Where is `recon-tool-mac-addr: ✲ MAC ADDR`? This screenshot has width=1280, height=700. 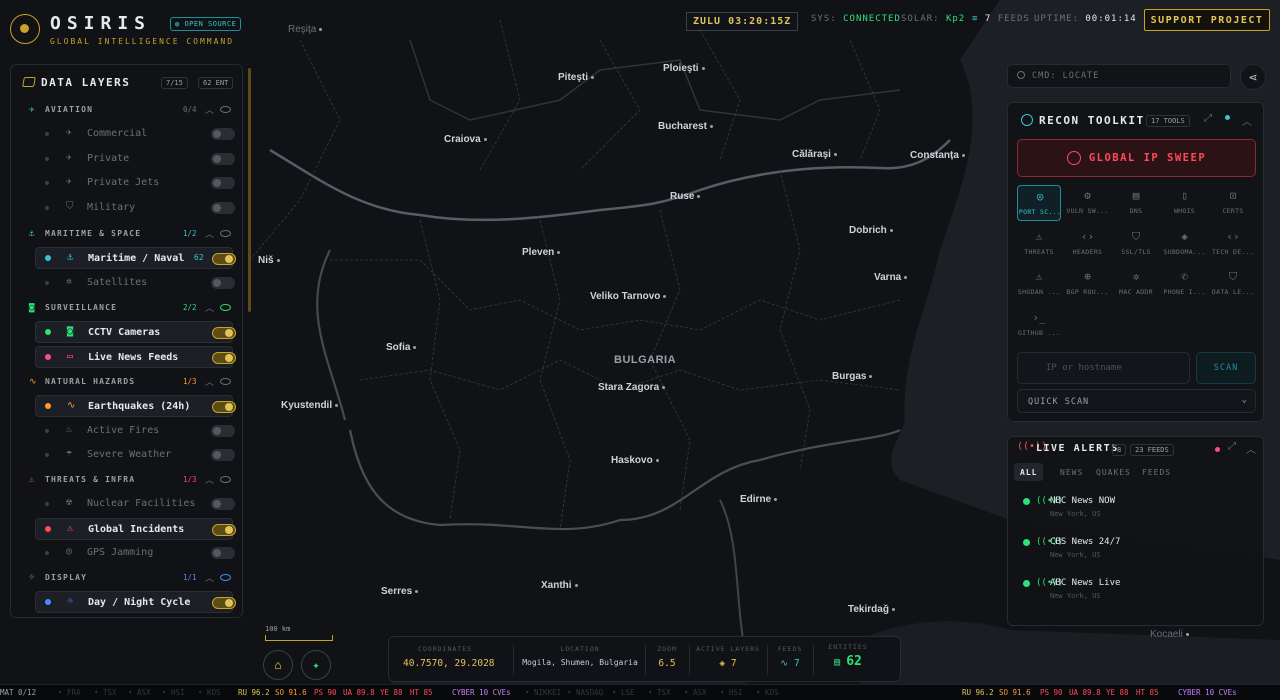
recon-tool-mac-addr: ✲ MAC ADDR is located at coordinates (1136, 284).